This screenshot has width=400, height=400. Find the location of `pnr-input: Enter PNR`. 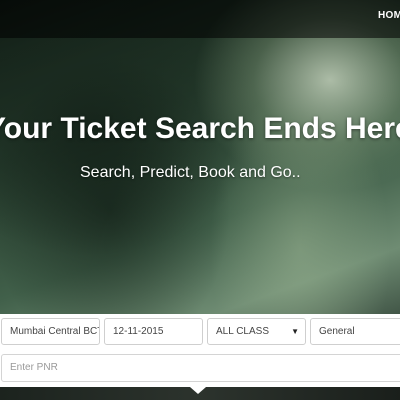

pnr-input: Enter PNR is located at coordinates (200, 368).